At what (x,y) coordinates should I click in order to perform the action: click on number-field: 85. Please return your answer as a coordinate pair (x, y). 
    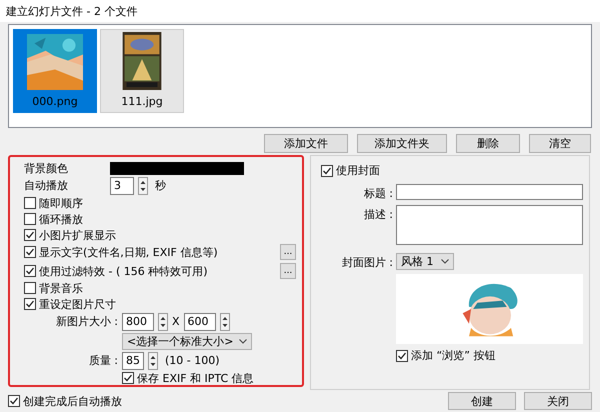
    Looking at the image, I should click on (133, 361).